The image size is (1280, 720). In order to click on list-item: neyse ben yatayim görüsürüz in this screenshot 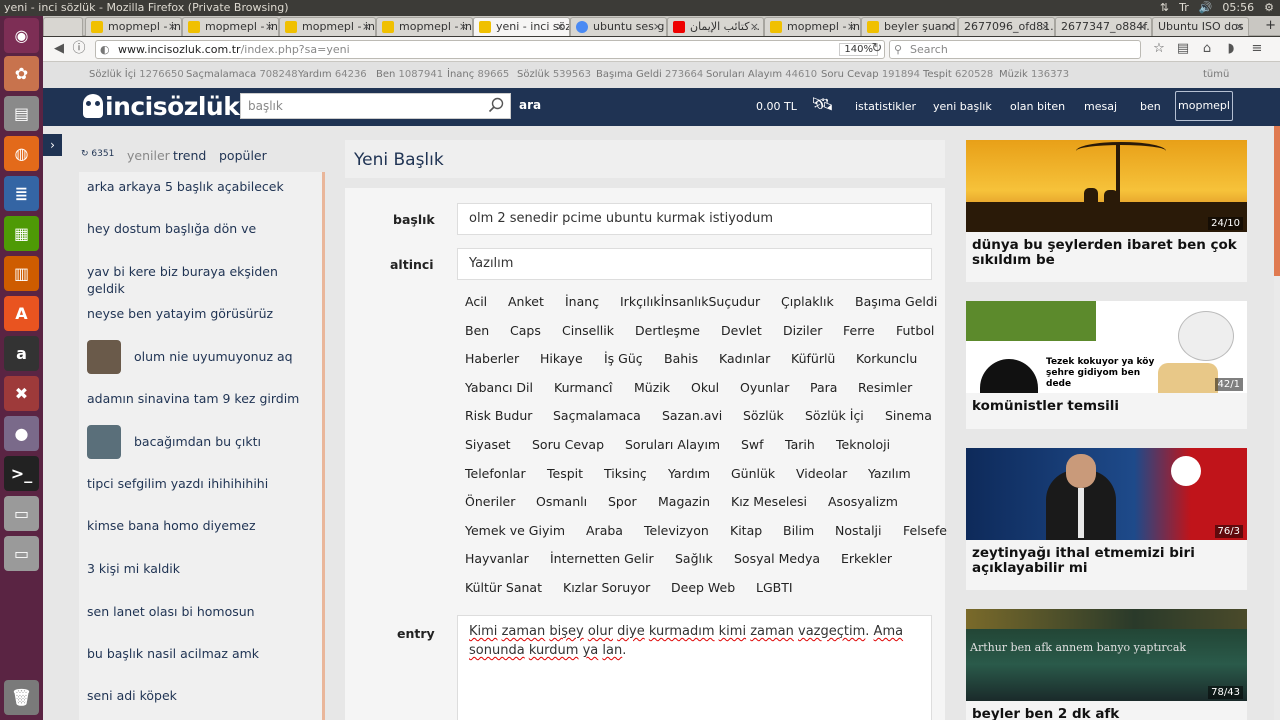, I will do `click(202, 313)`.